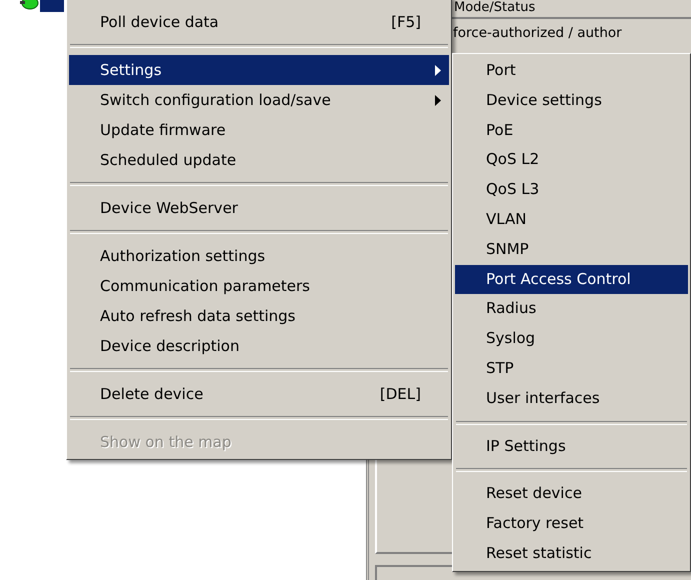 The height and width of the screenshot is (580, 691). Describe the element at coordinates (571, 190) in the screenshot. I see `menu-item: QoS L3` at that location.